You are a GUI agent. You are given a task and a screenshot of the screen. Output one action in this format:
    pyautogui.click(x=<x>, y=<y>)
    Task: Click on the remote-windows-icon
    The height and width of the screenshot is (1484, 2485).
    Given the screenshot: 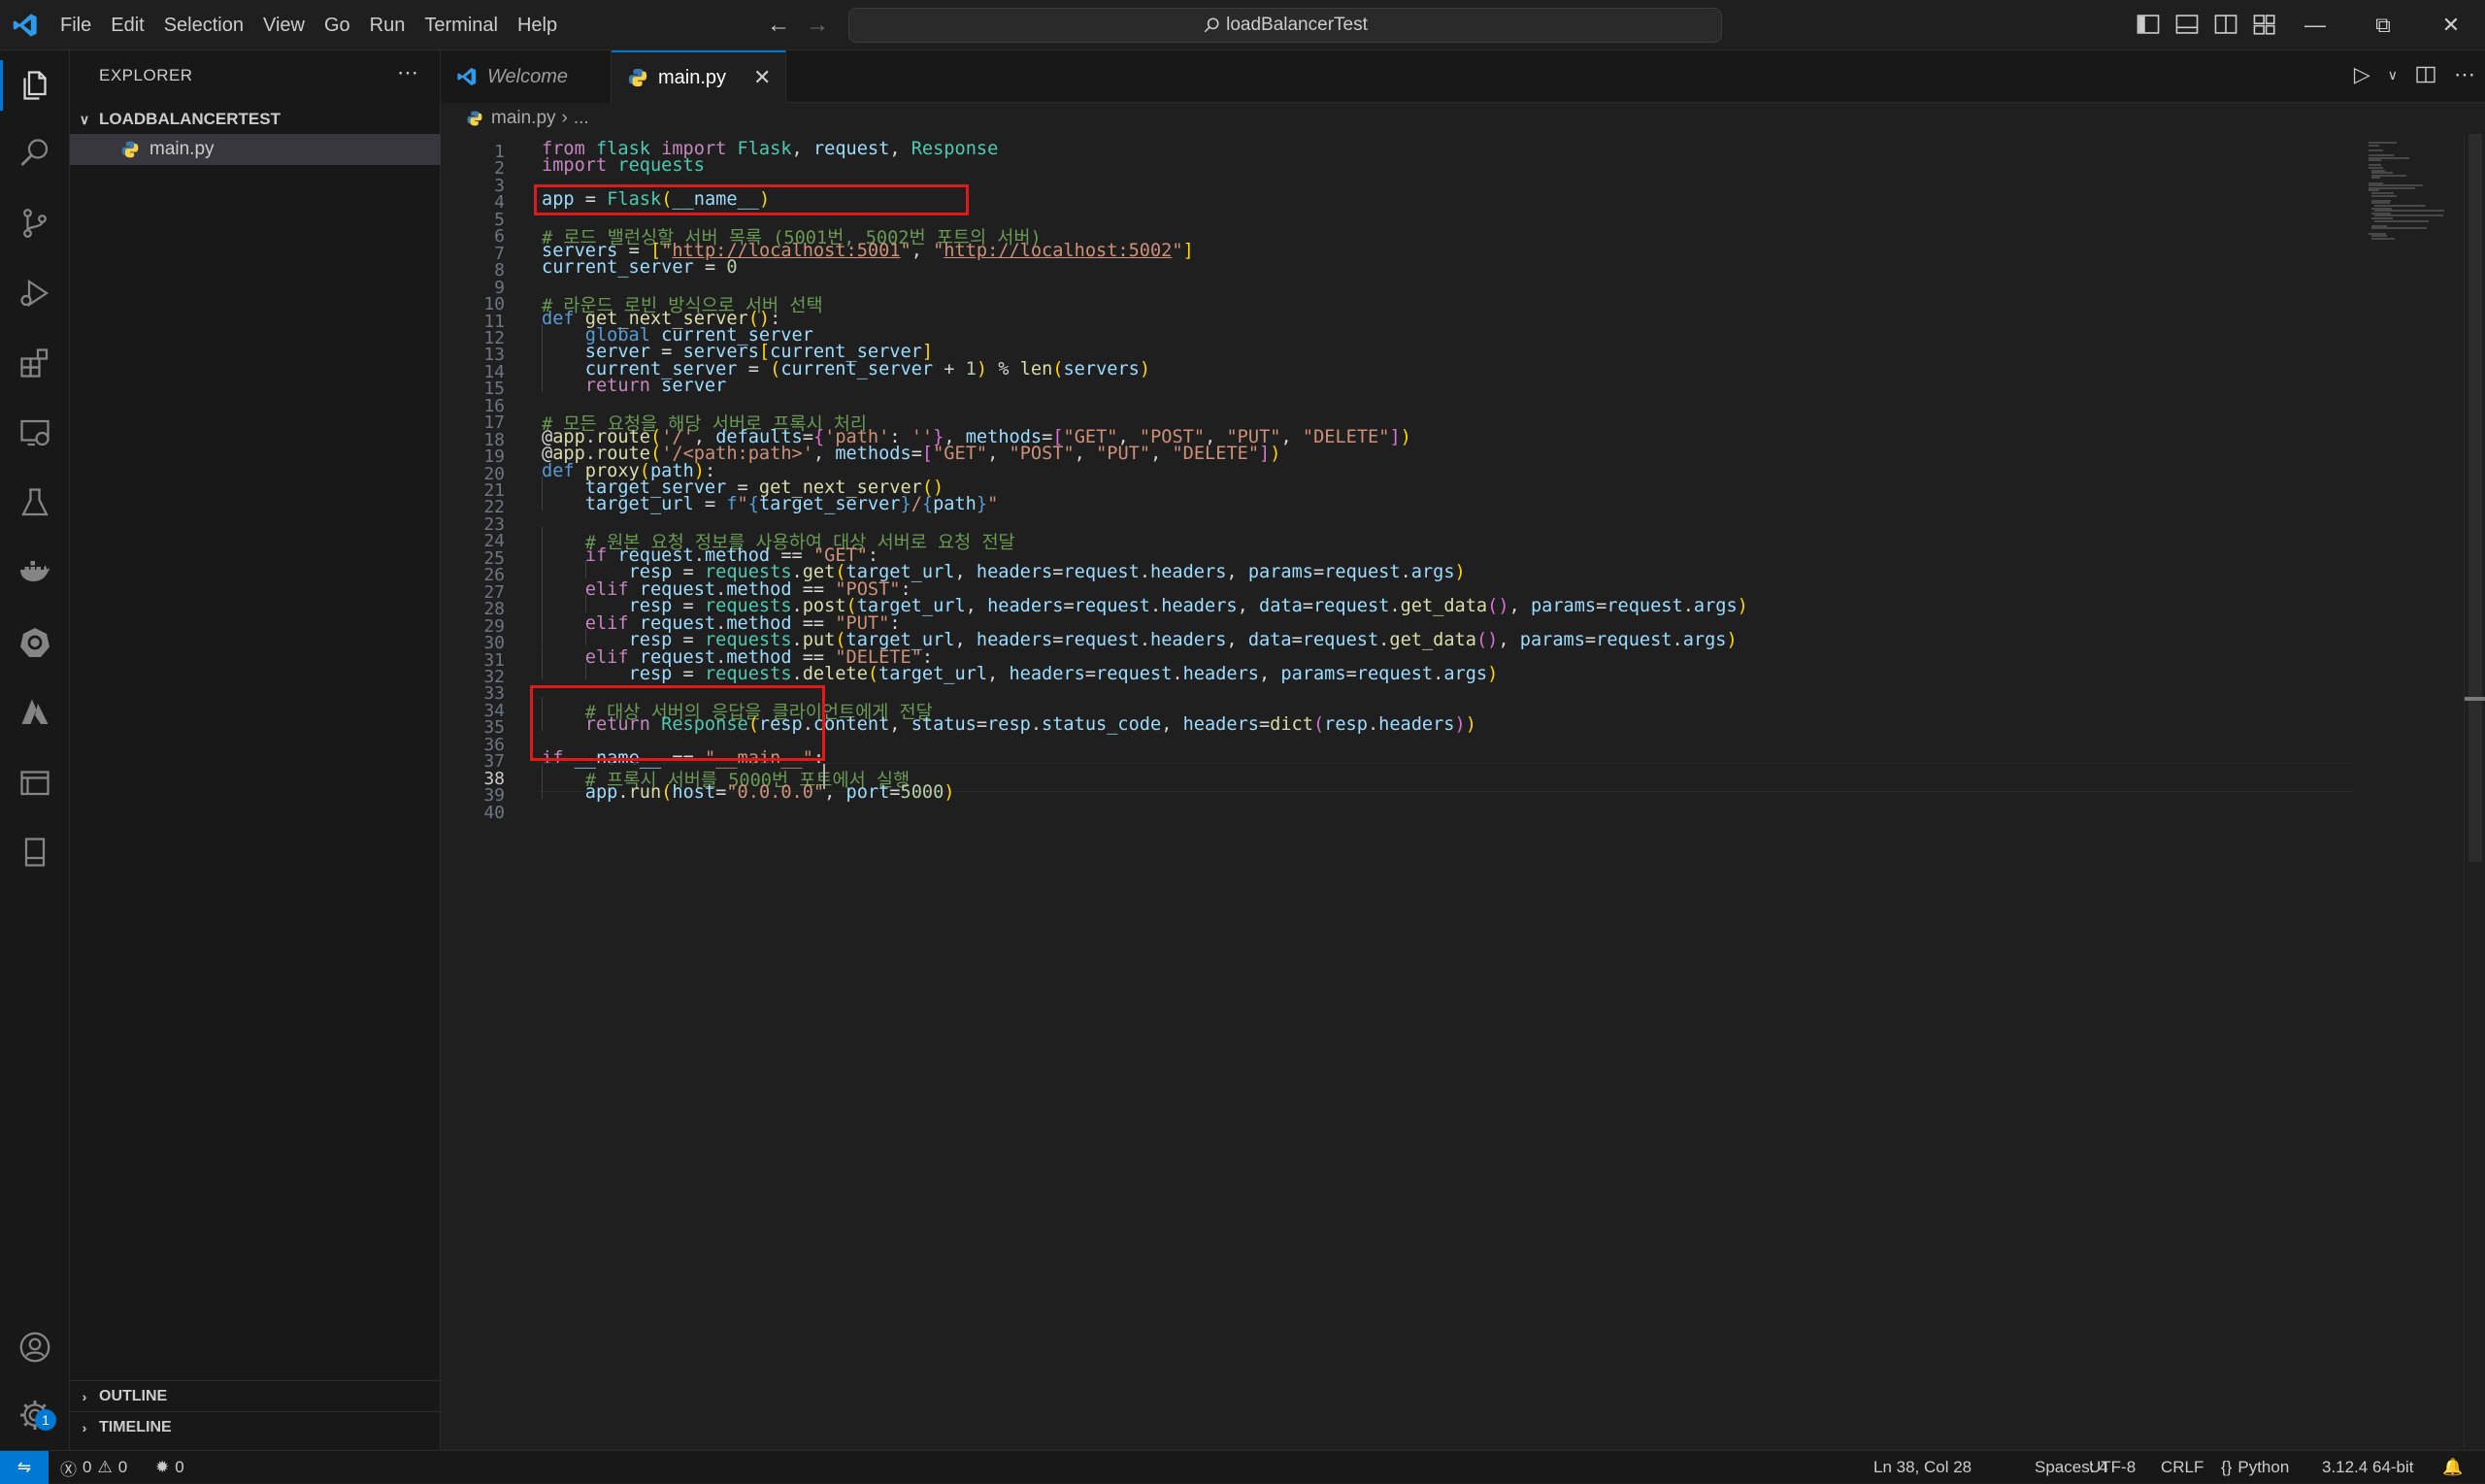 What is the action you would take?
    pyautogui.click(x=35, y=782)
    